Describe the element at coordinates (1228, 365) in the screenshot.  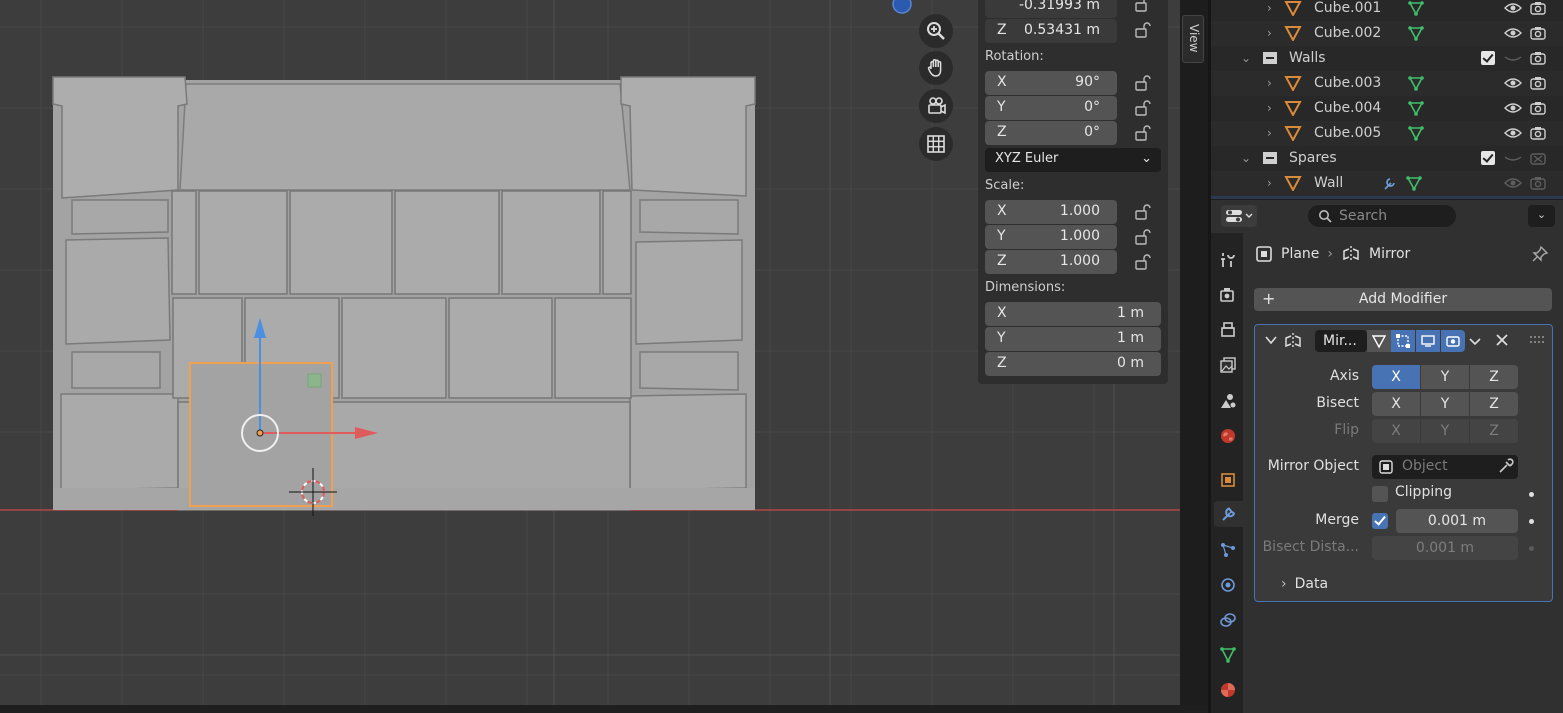
I see `view-layer-icon` at that location.